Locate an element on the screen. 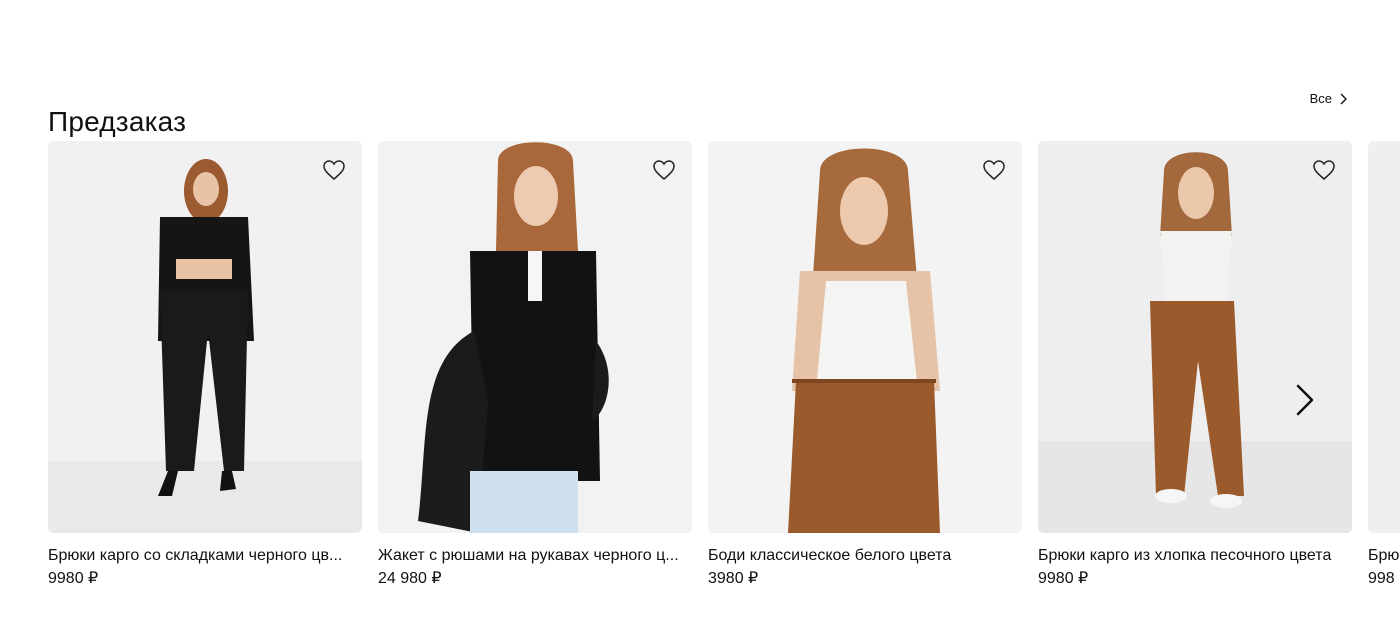  product-title: Боди классическое белого цвета is located at coordinates (865, 556).